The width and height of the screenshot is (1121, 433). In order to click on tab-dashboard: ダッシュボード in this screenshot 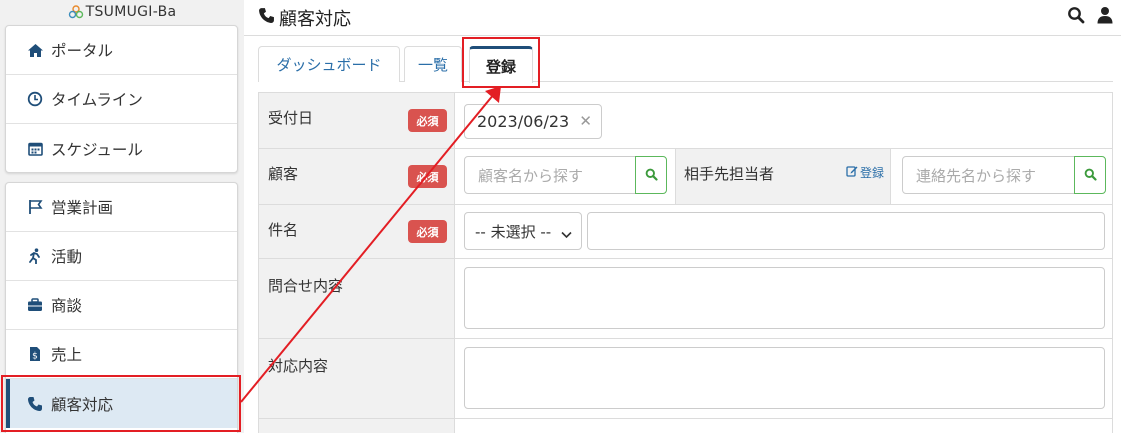, I will do `click(329, 64)`.